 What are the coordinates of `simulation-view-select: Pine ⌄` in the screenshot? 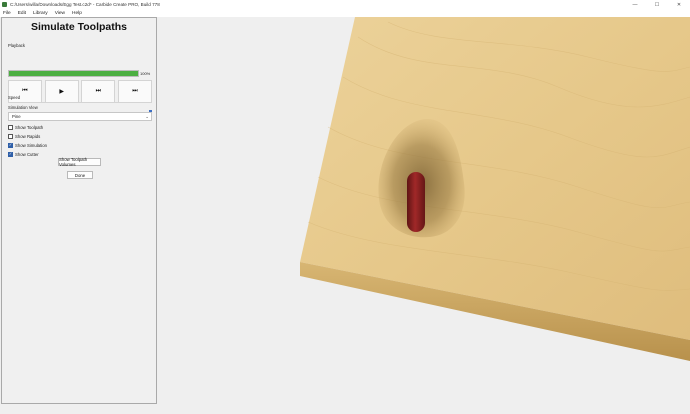 It's located at (80, 116).